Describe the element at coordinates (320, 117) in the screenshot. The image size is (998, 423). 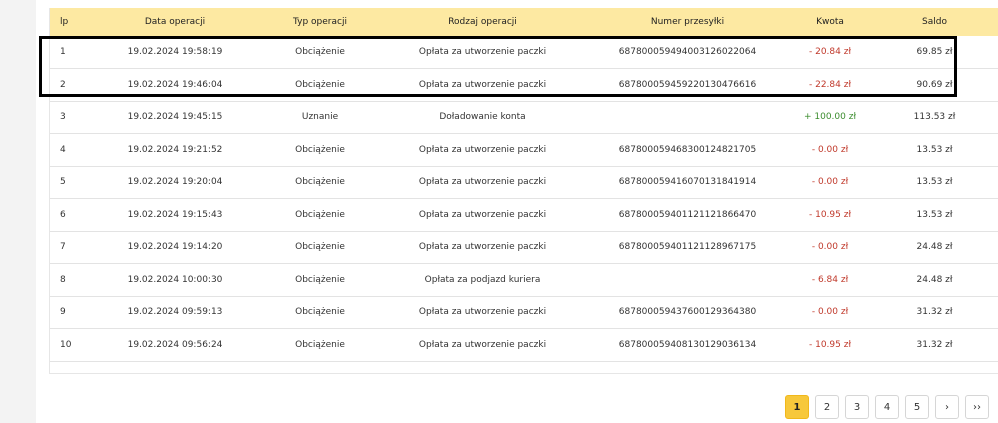
I see `cell-type: Uznanie` at that location.